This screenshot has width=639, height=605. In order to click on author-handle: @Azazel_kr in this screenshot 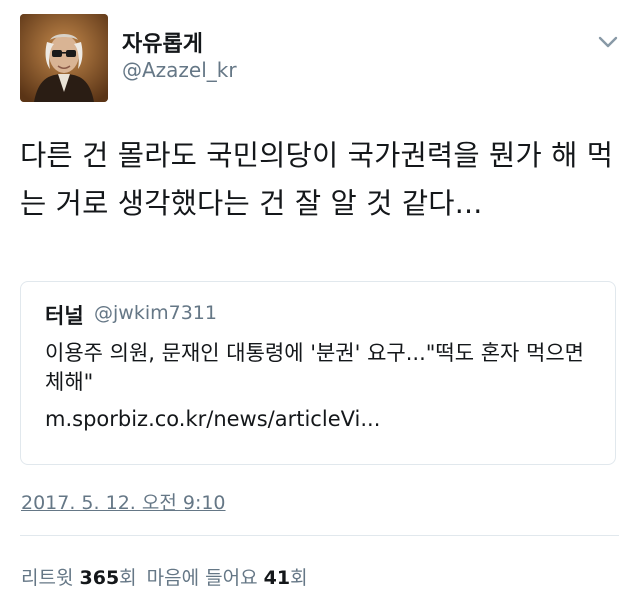, I will do `click(179, 70)`.